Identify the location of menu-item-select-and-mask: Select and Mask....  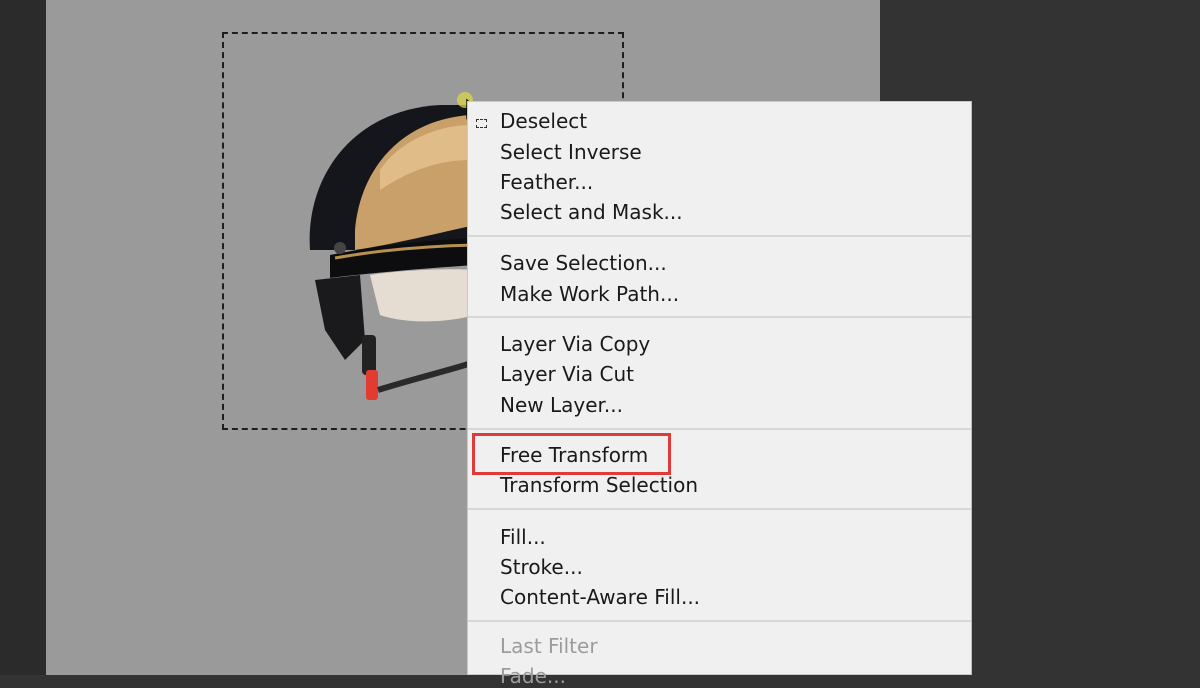
(591, 212).